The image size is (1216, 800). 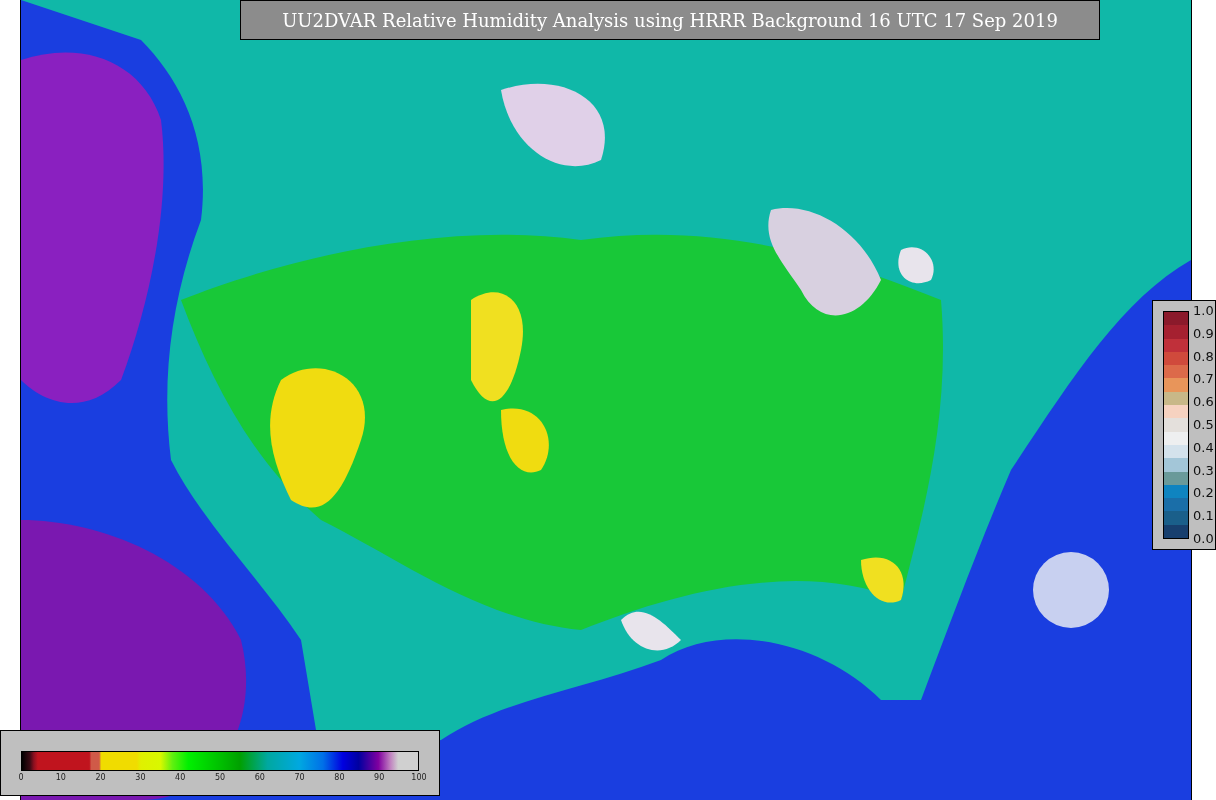 What do you see at coordinates (1203, 425) in the screenshot?
I see `colorbar-tick-label: 0.5` at bounding box center [1203, 425].